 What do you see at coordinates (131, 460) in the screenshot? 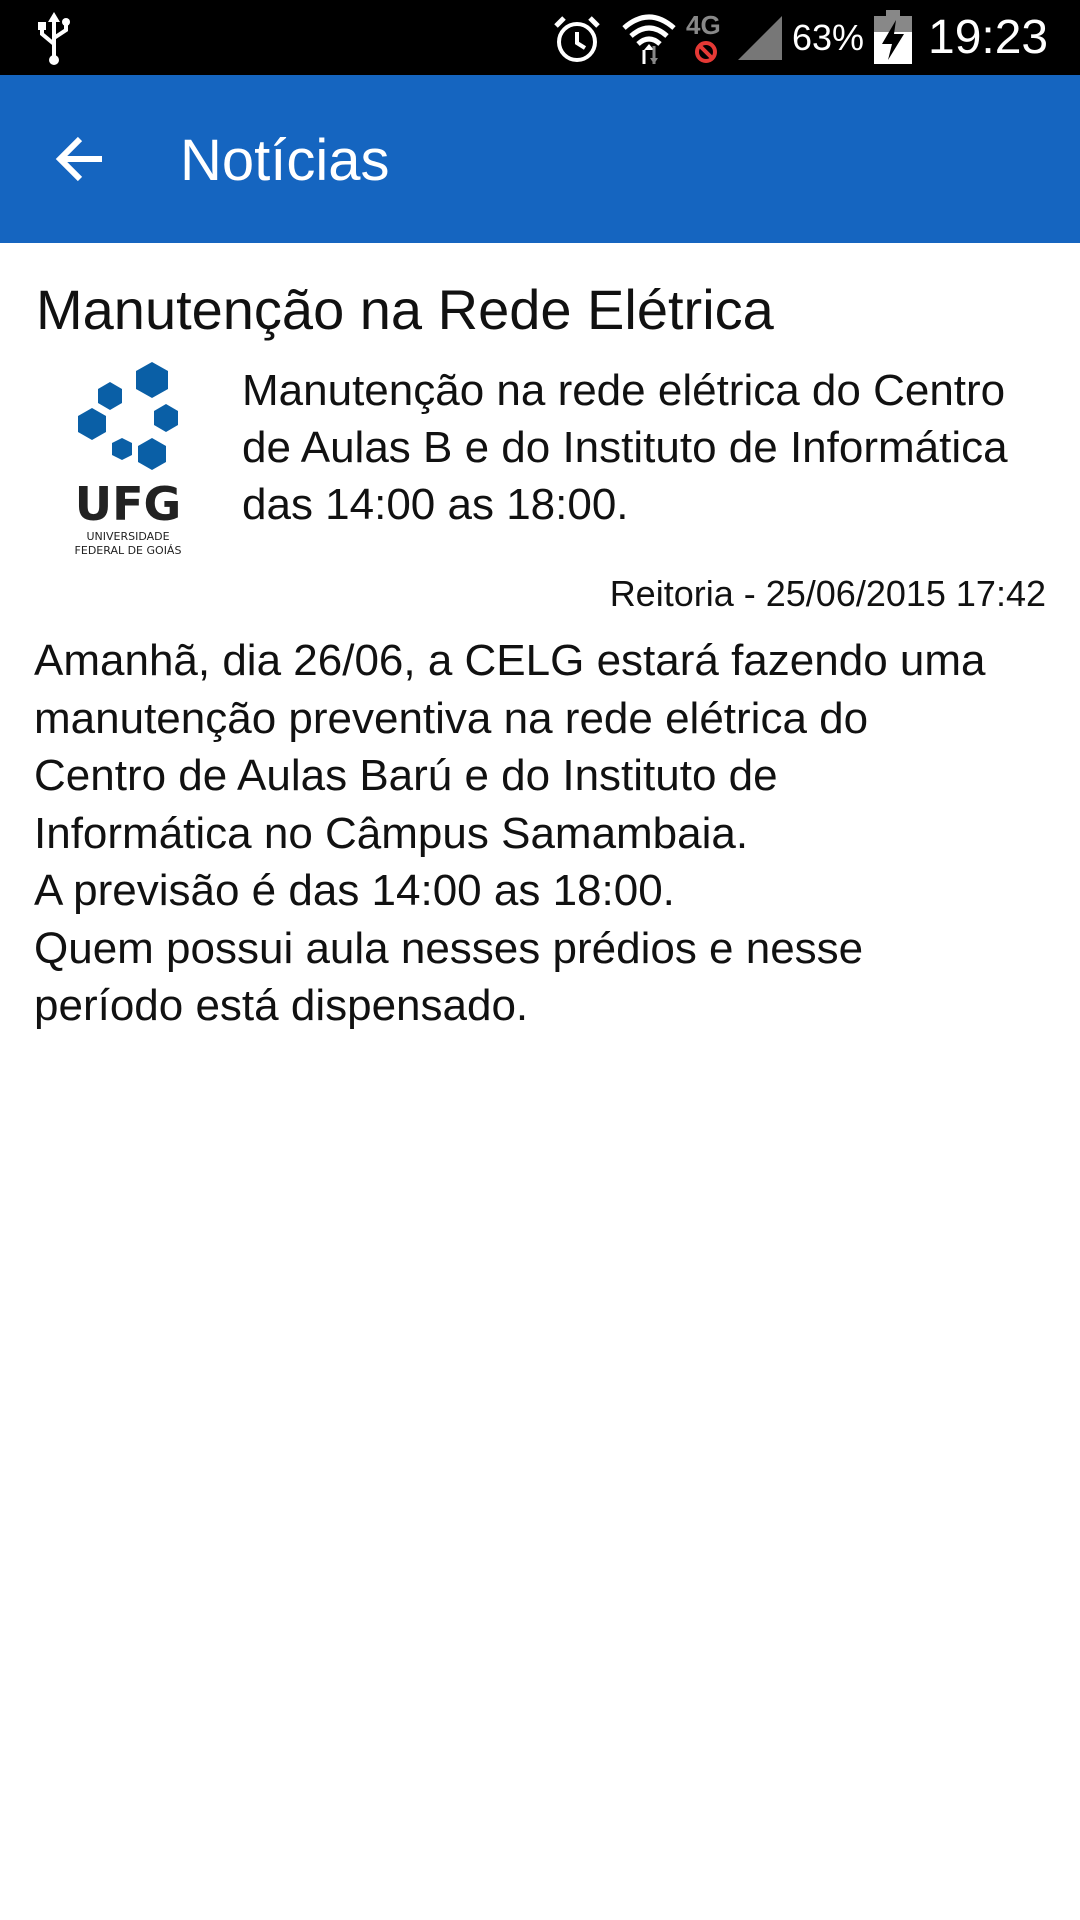
I see `ufg-logo: UFG UNIVERSIDADE FEDERAL DE GOIÁS` at bounding box center [131, 460].